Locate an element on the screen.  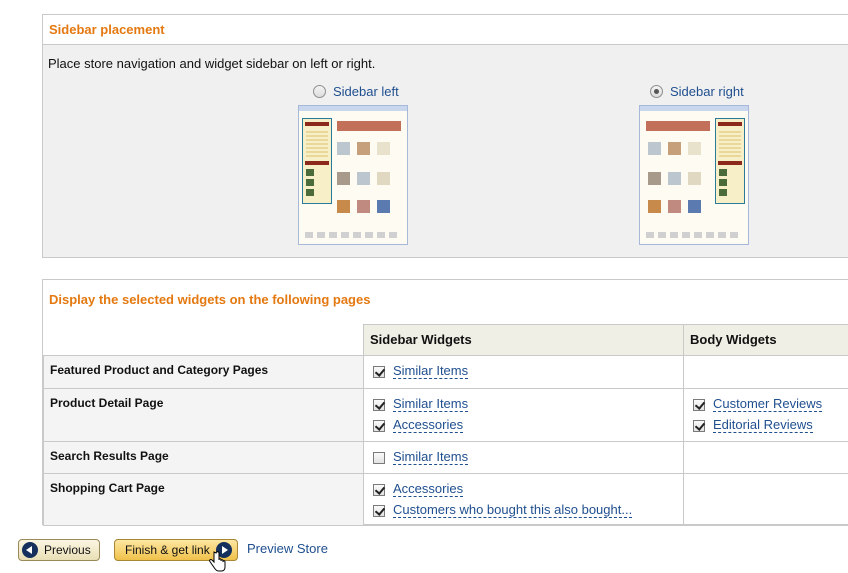
sidebar-right-option: Sidebar right is located at coordinates (697, 91).